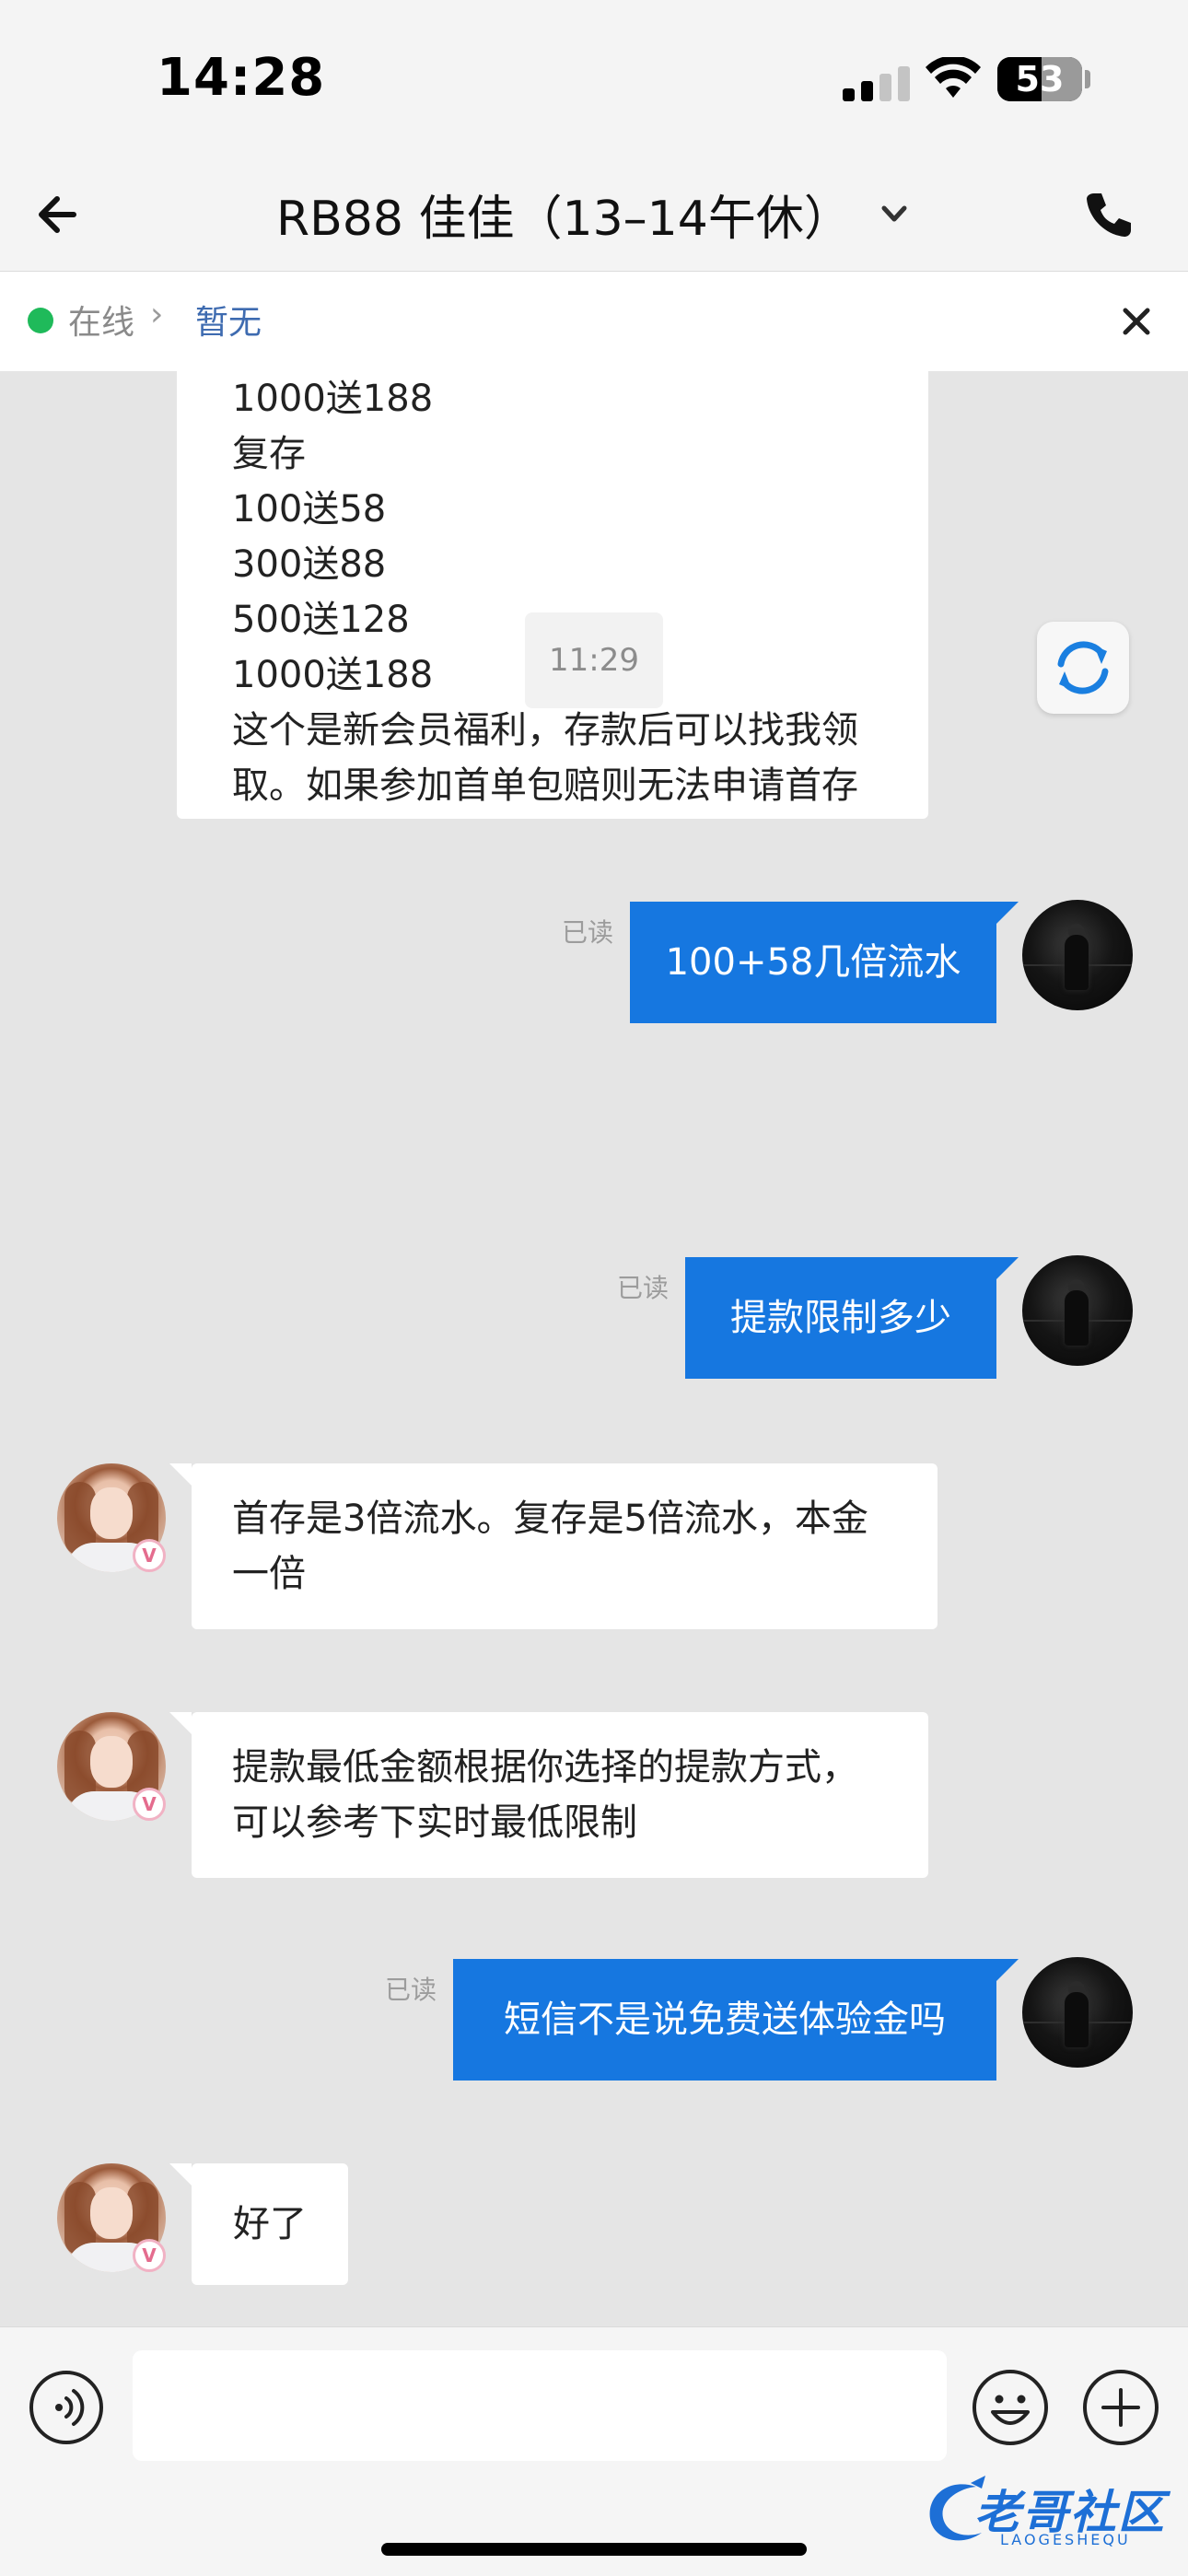 This screenshot has height=2576, width=1188. I want to click on battery-tip, so click(1087, 79).